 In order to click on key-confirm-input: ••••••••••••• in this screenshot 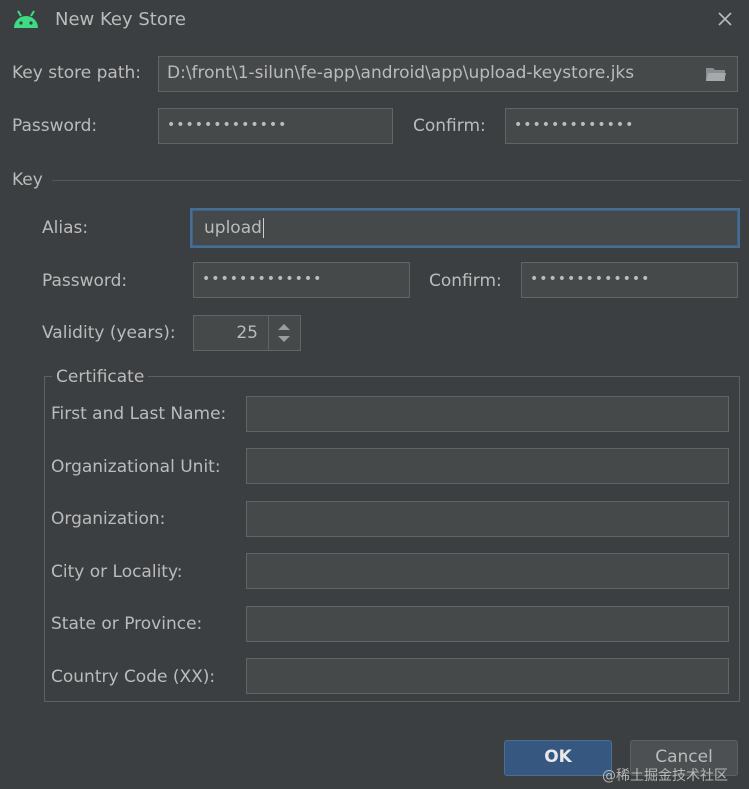, I will do `click(629, 280)`.